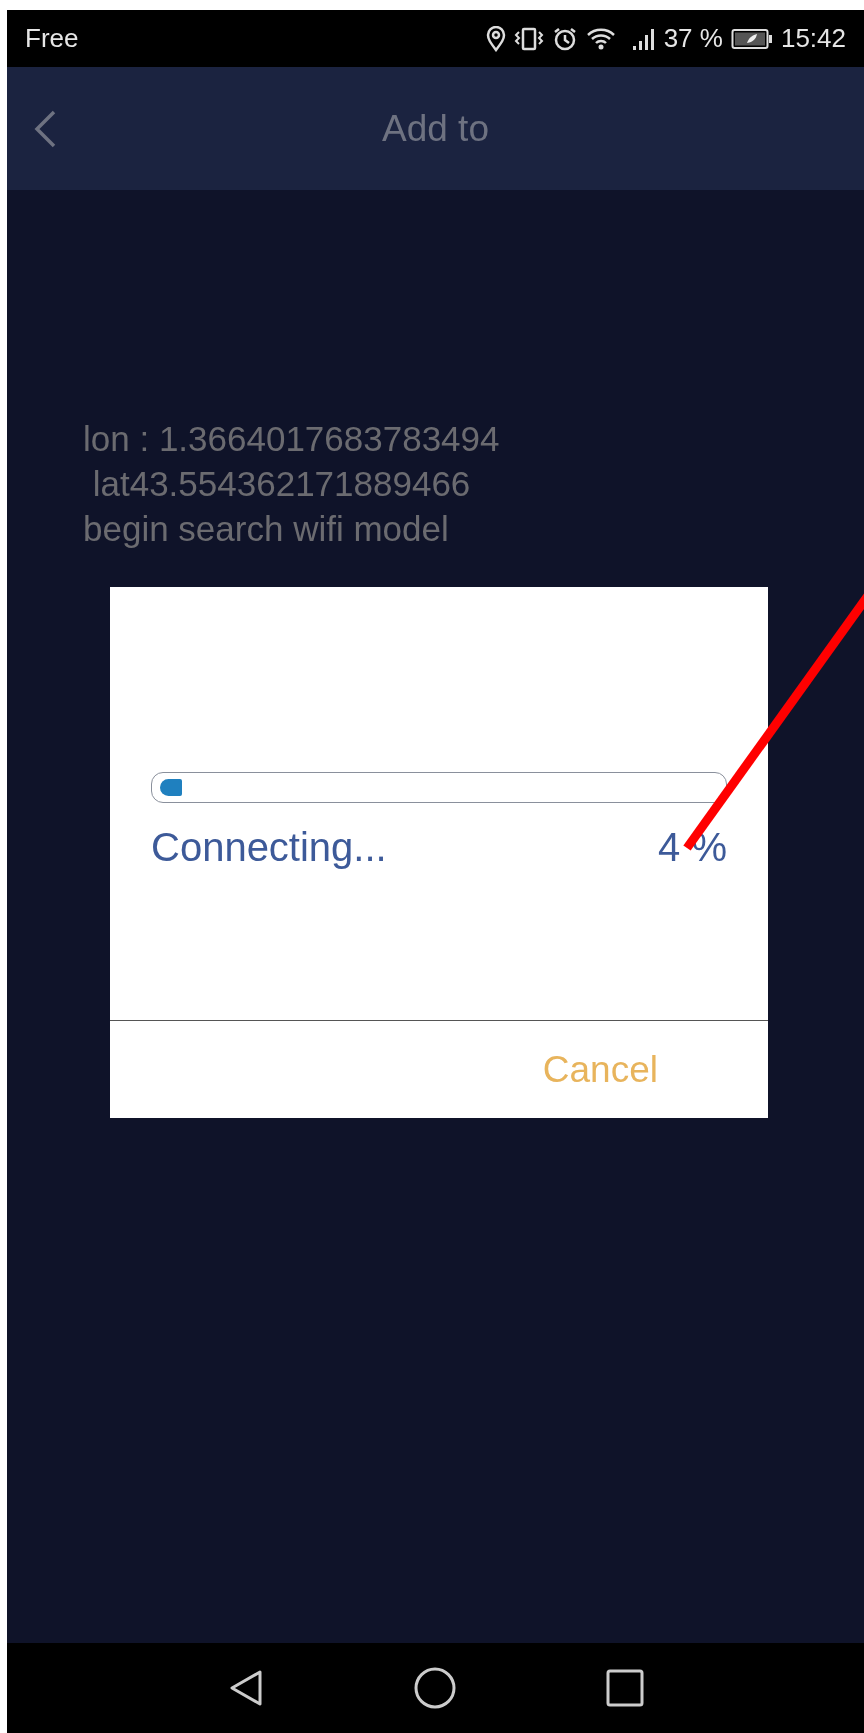 Image resolution: width=864 pixels, height=1733 pixels. I want to click on log-line: lat43.554362171889466, so click(281, 484).